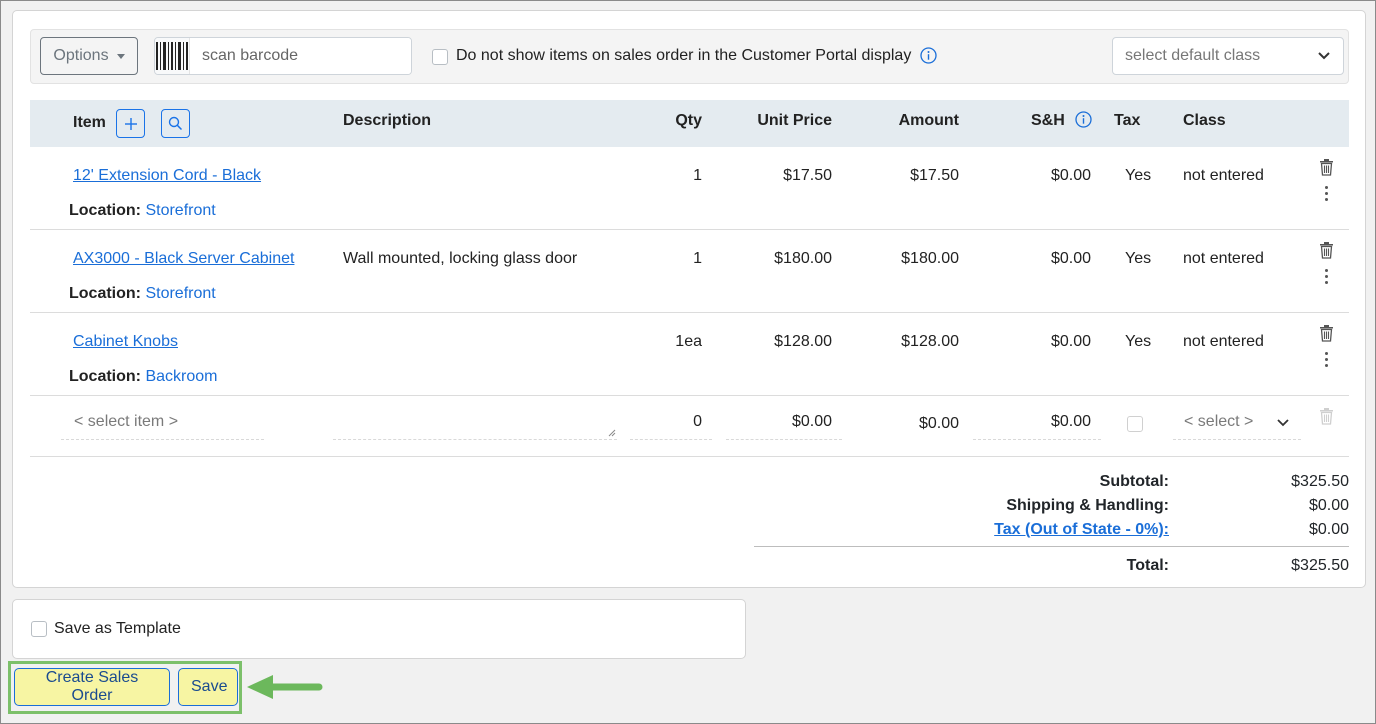 This screenshot has height=724, width=1376. I want to click on search-icon, so click(175, 123).